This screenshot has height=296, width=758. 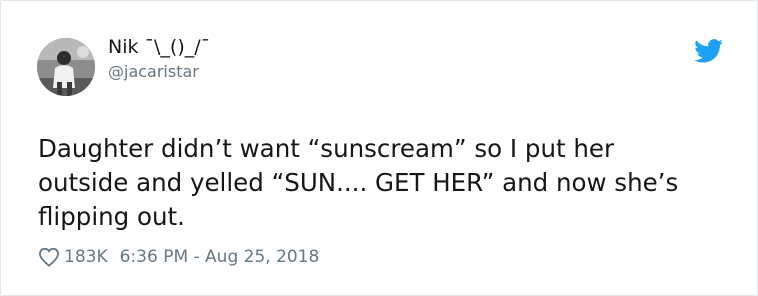 I want to click on avatar, so click(x=66, y=67).